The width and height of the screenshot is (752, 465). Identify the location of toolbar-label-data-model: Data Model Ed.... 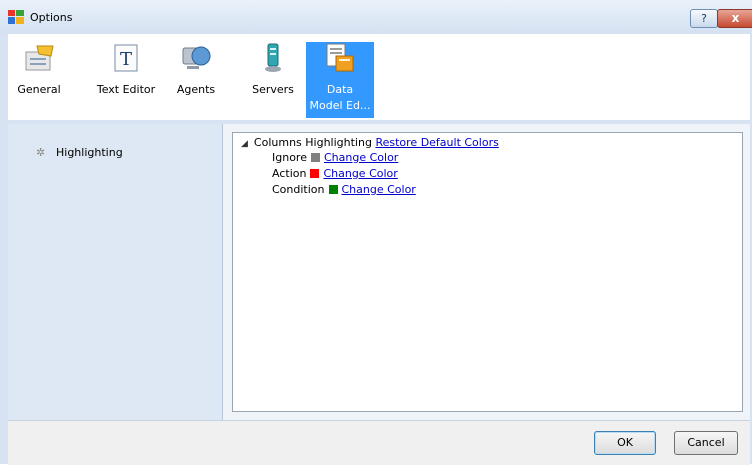
(340, 98).